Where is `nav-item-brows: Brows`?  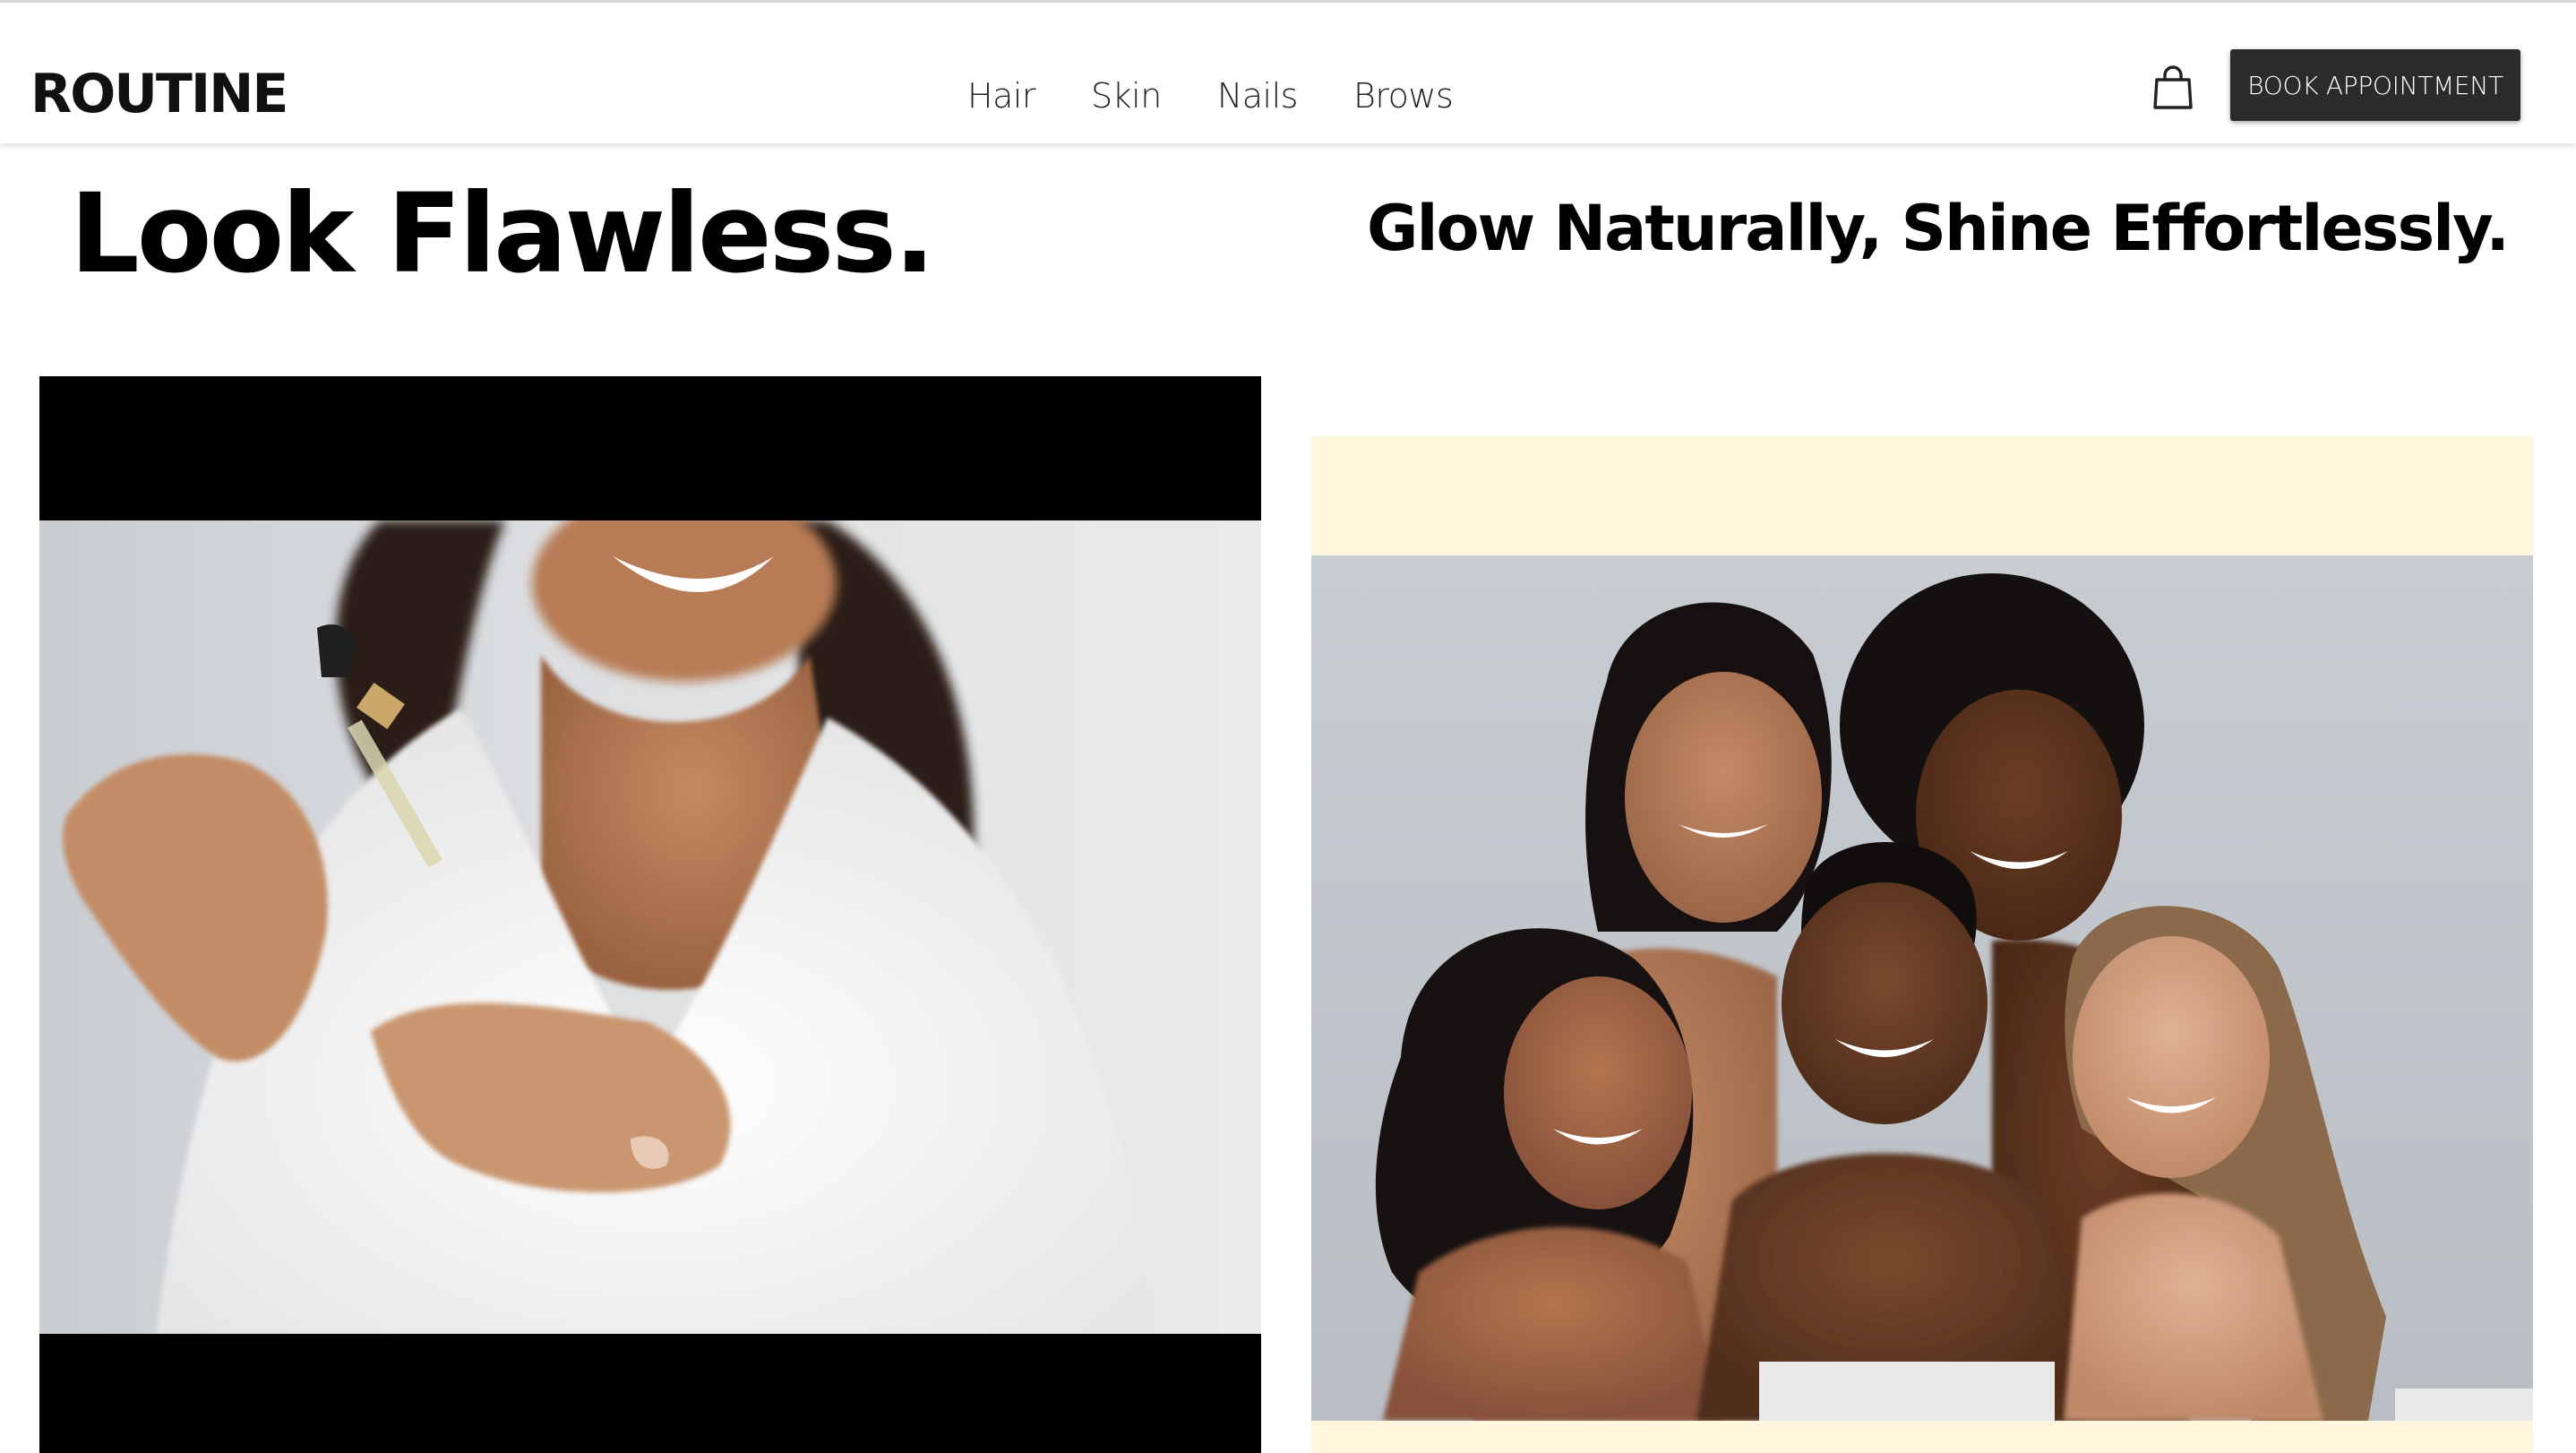 nav-item-brows: Brows is located at coordinates (1403, 96).